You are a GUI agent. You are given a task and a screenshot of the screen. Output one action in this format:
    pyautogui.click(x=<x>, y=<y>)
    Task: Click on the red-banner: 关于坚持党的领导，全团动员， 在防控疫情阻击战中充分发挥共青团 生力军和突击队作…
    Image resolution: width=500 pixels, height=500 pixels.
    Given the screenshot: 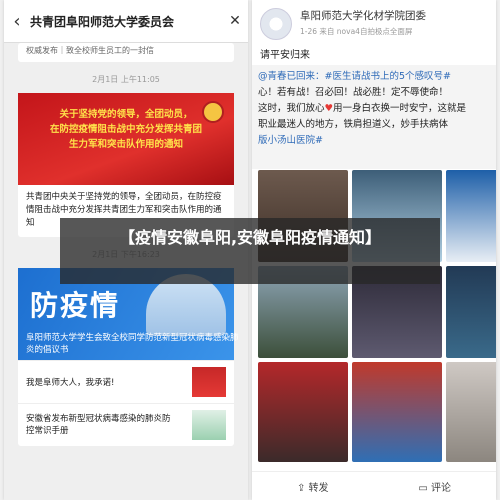 What is the action you would take?
    pyautogui.click(x=126, y=139)
    